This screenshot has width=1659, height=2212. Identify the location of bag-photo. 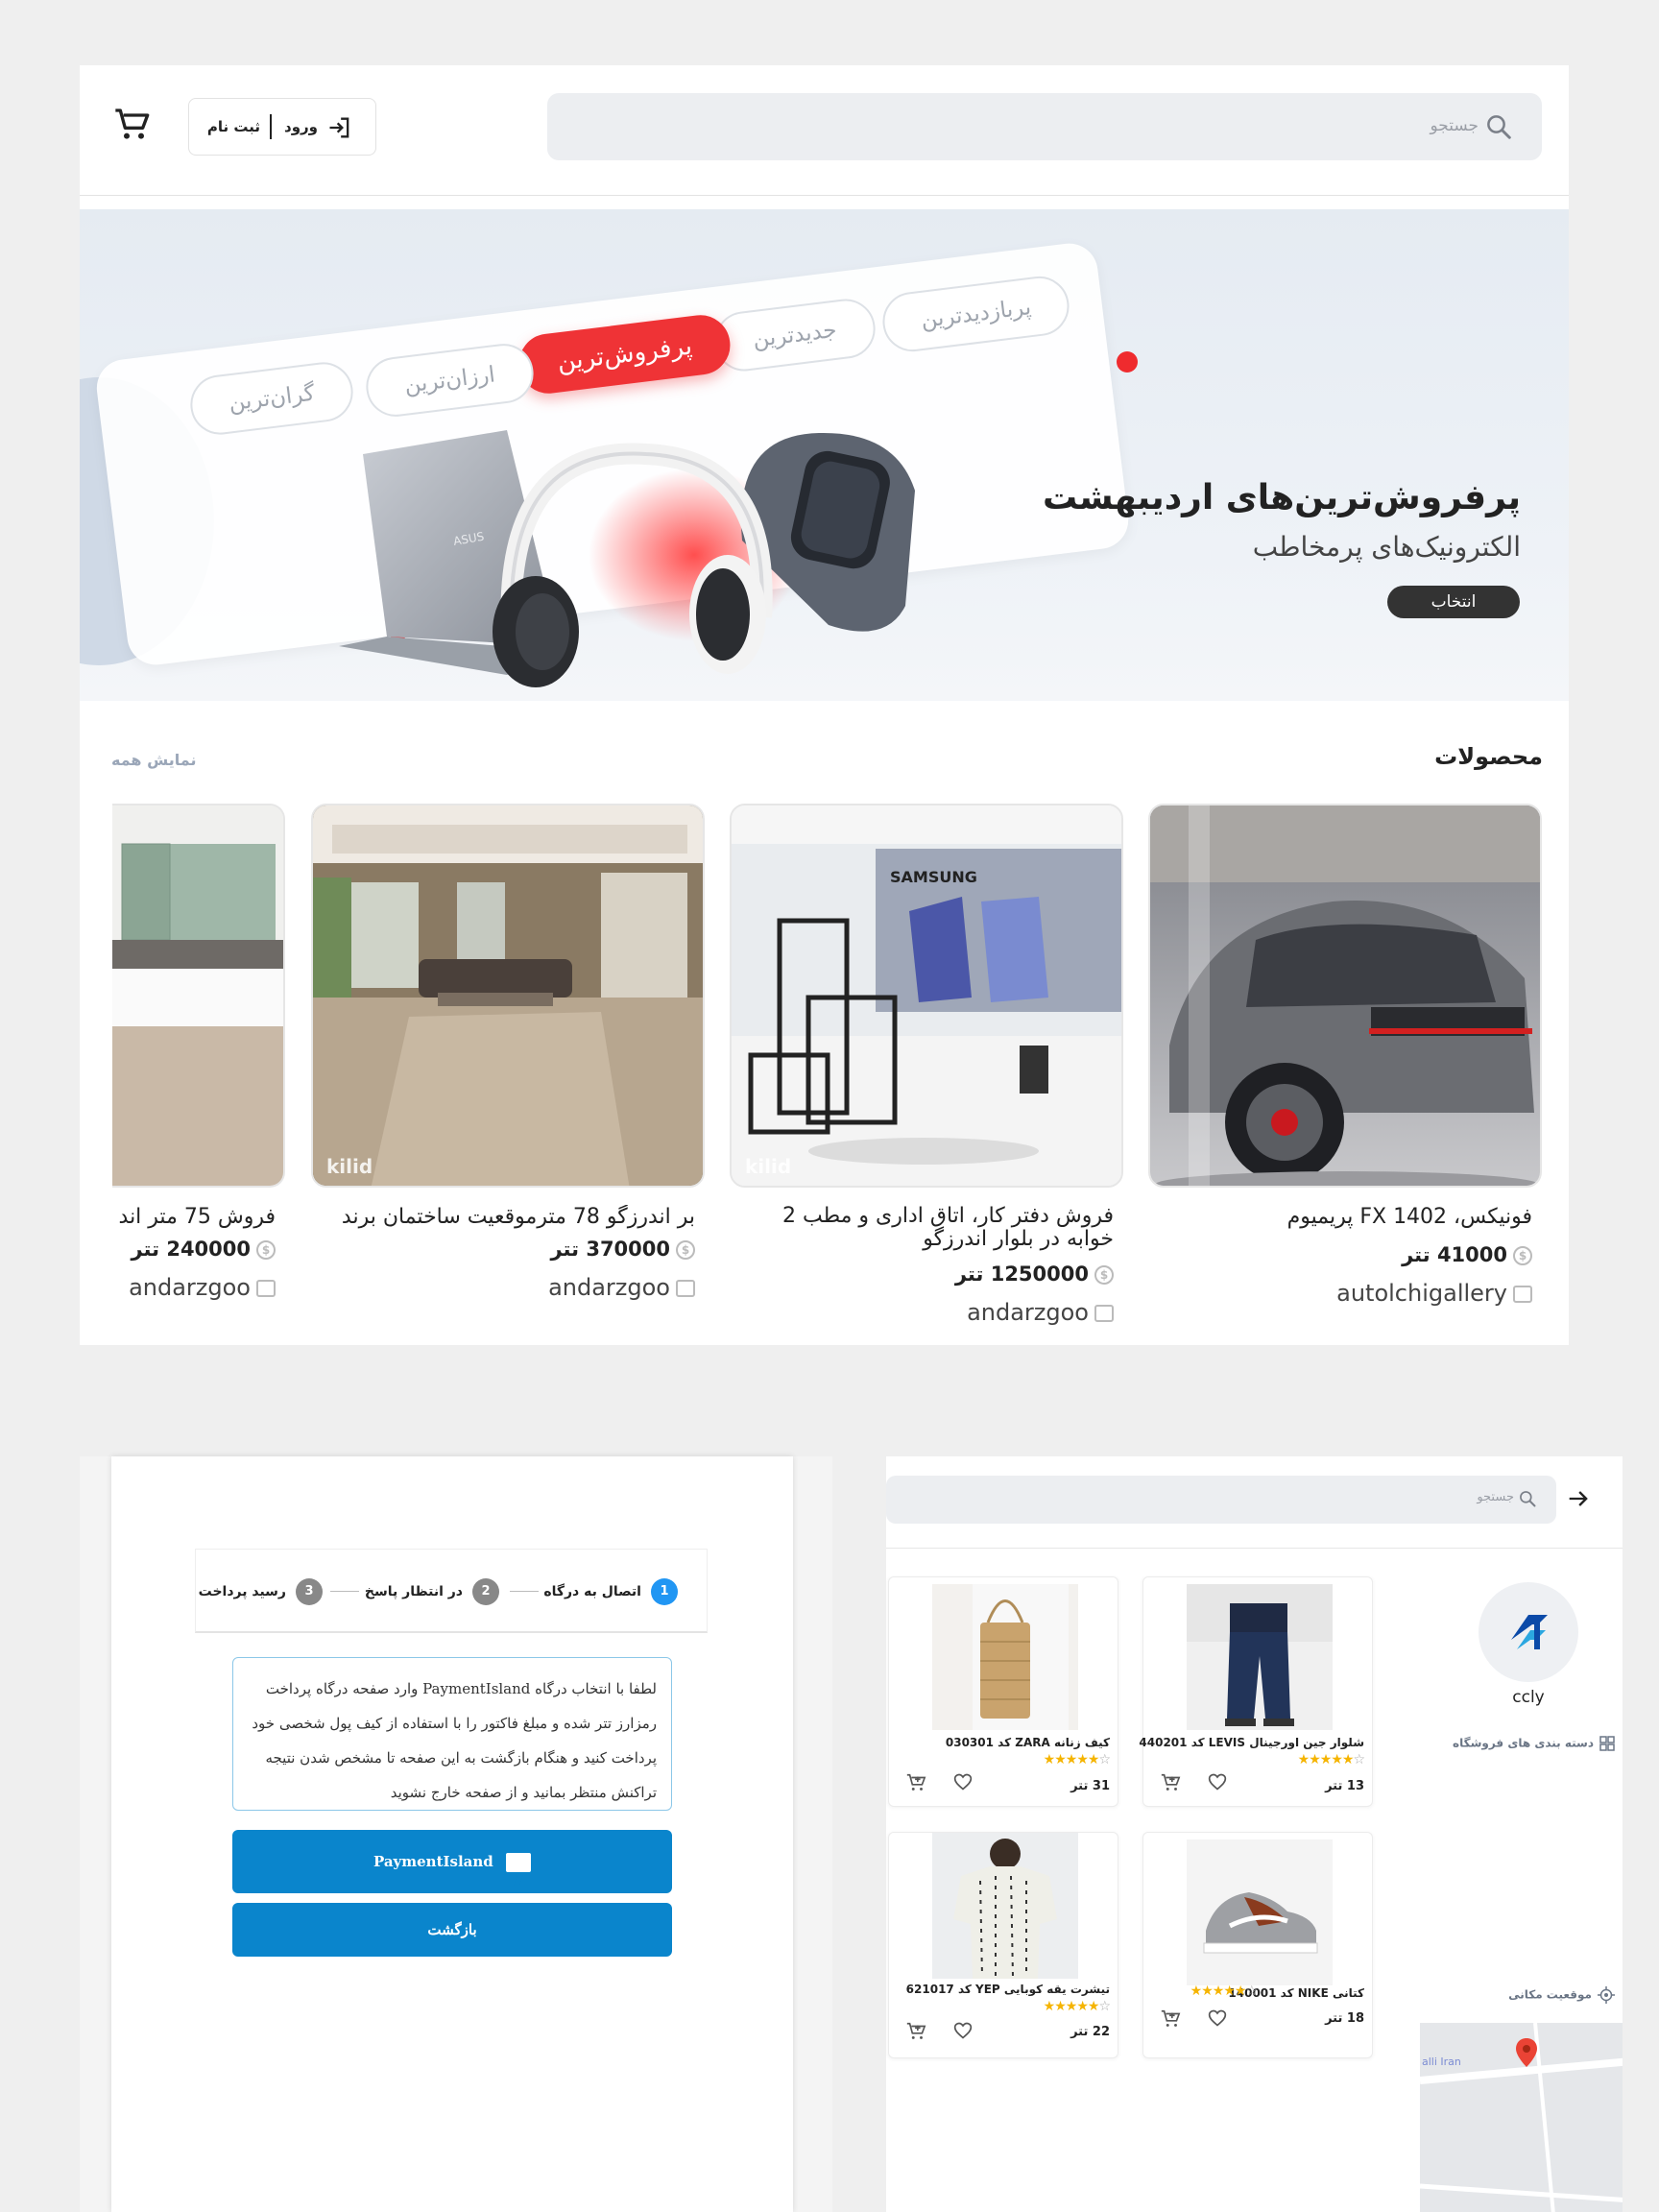
(1005, 1657).